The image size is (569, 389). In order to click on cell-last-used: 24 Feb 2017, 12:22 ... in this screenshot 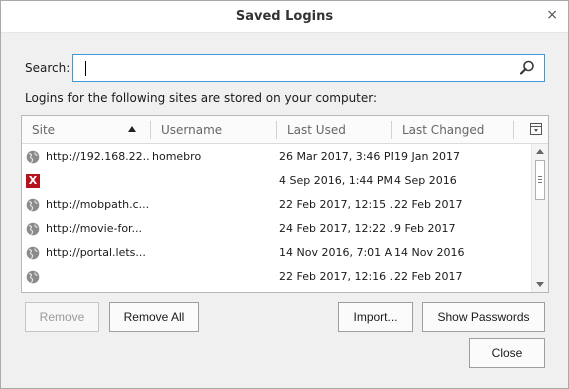, I will do `click(336, 228)`.